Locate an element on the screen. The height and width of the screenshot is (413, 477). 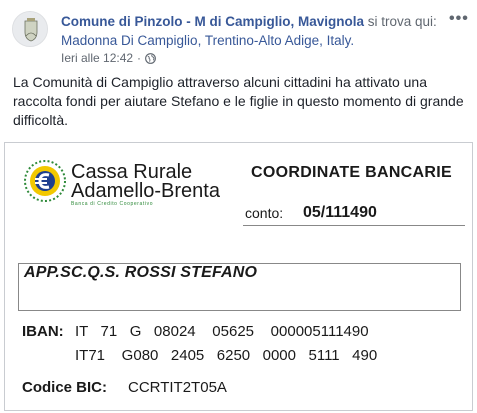
account-holder-name: APP.SC.Q.S. ROSSI STEFANO is located at coordinates (141, 272).